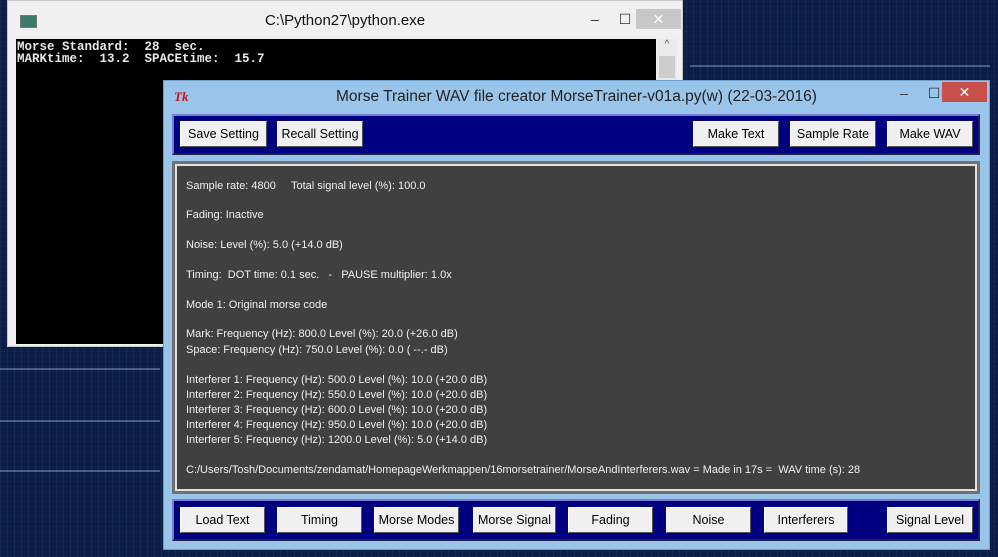 This screenshot has width=998, height=557. What do you see at coordinates (319, 520) in the screenshot?
I see `timing-button: Timing` at bounding box center [319, 520].